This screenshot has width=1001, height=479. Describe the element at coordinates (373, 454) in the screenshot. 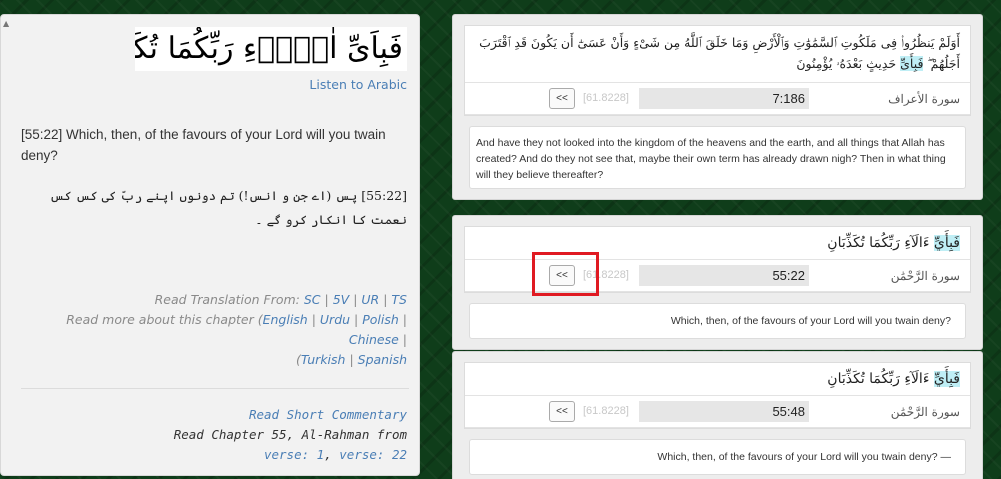

I see `verse-link-22: verse: 22` at that location.